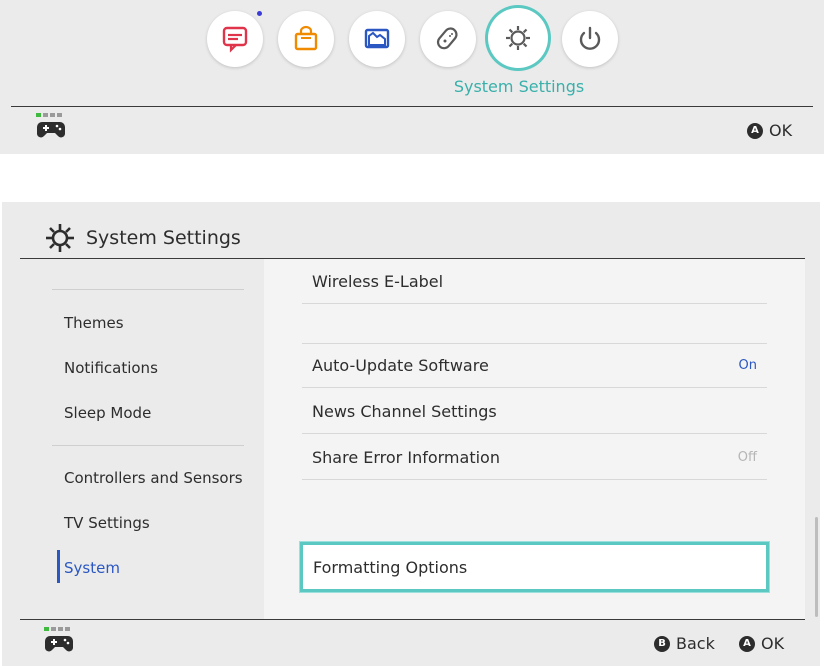  I want to click on eshop-button, so click(306, 39).